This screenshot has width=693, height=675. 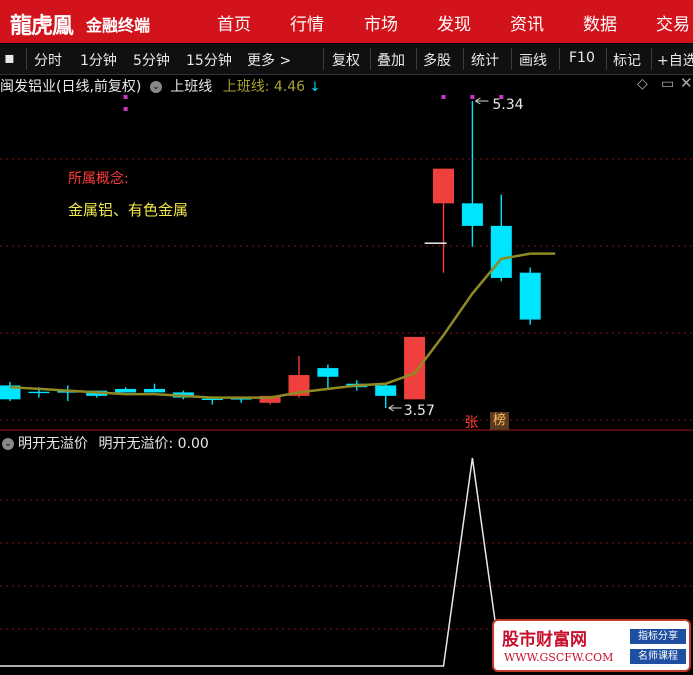 I want to click on period-1min: 1分钟, so click(x=98, y=60).